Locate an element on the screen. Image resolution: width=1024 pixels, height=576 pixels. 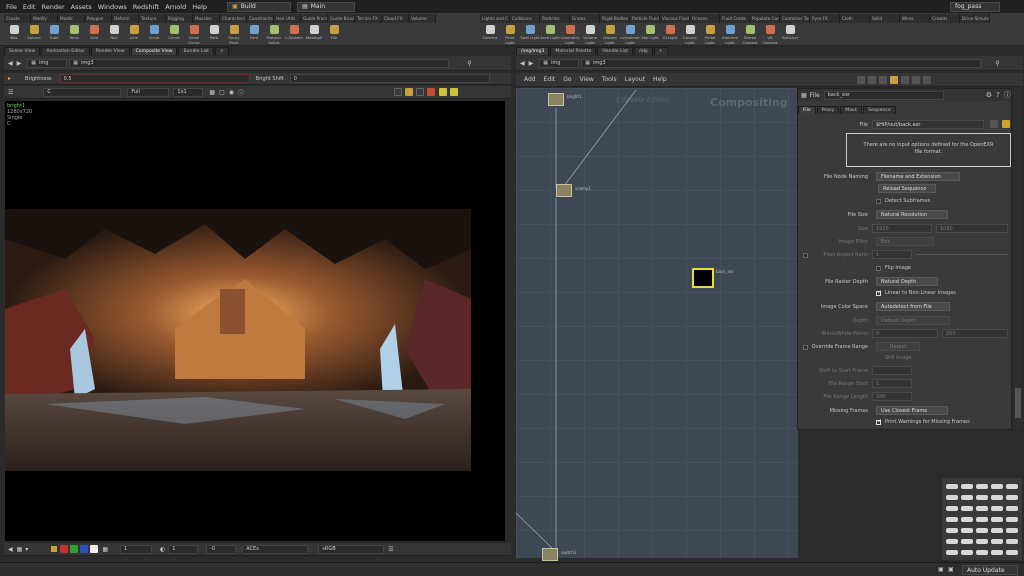
net-help-icon is located at coordinates (926, 79).